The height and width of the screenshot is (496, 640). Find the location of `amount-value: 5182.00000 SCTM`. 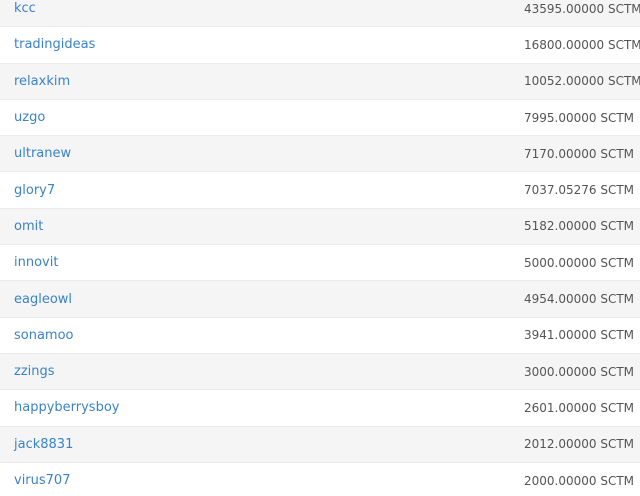

amount-value: 5182.00000 SCTM is located at coordinates (579, 226).